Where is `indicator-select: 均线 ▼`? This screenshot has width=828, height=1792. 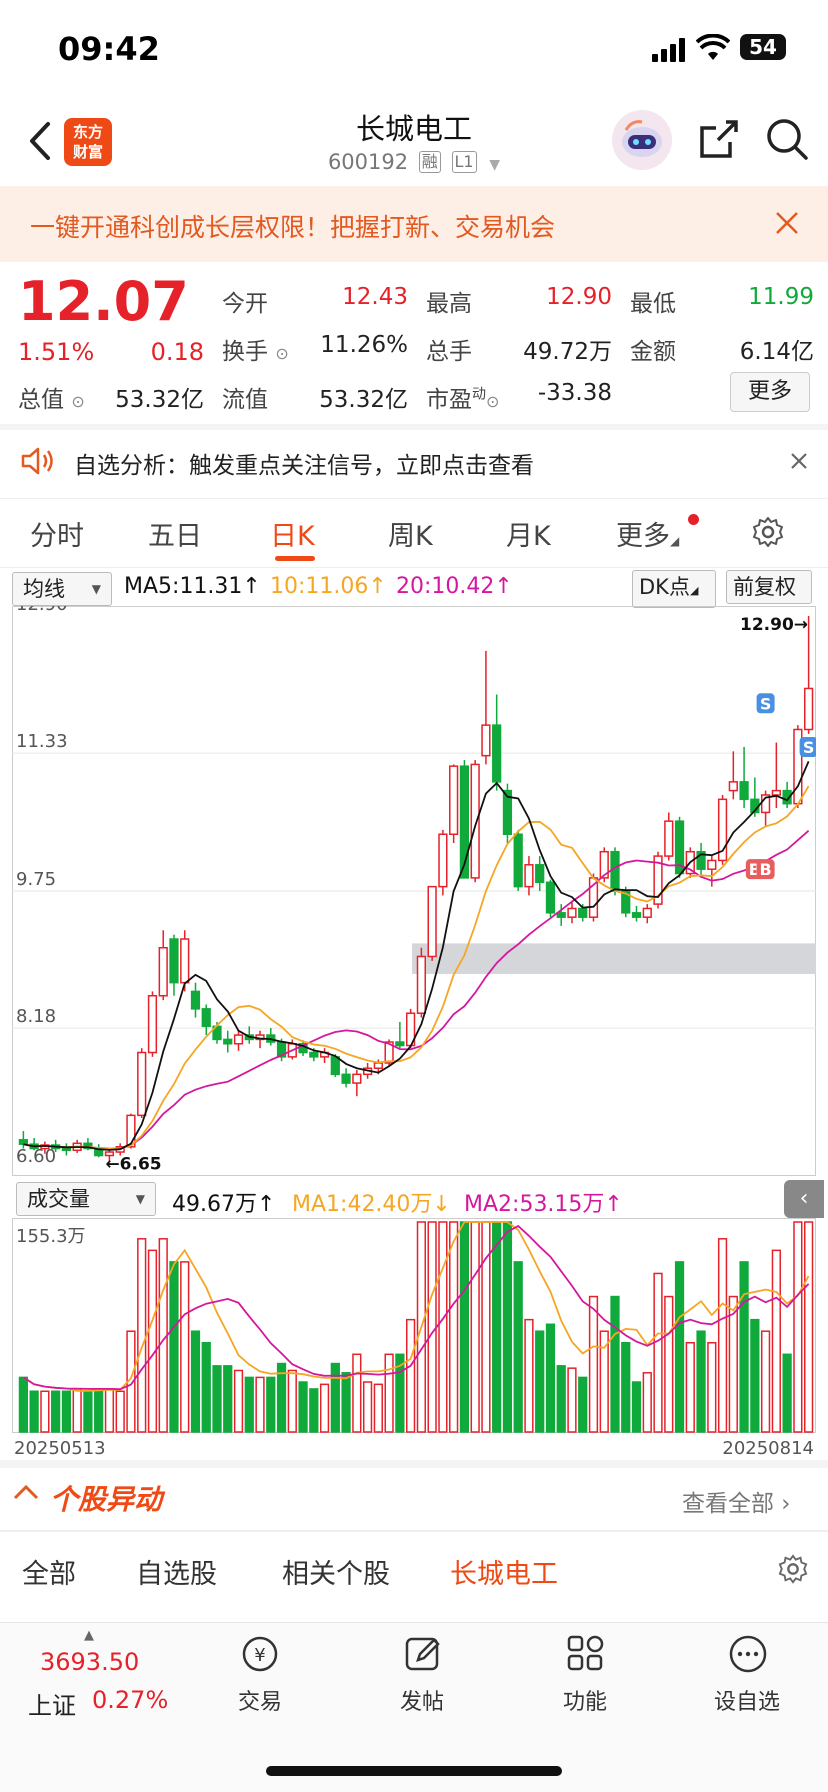
indicator-select: 均线 ▼ is located at coordinates (62, 589).